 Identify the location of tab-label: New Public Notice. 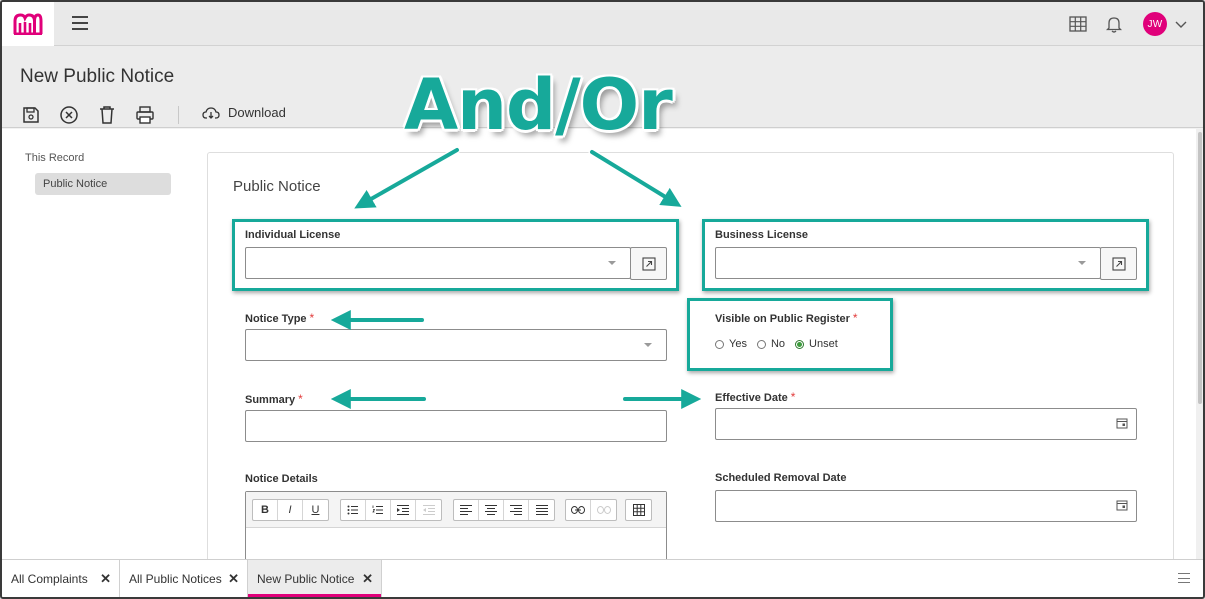
(306, 579).